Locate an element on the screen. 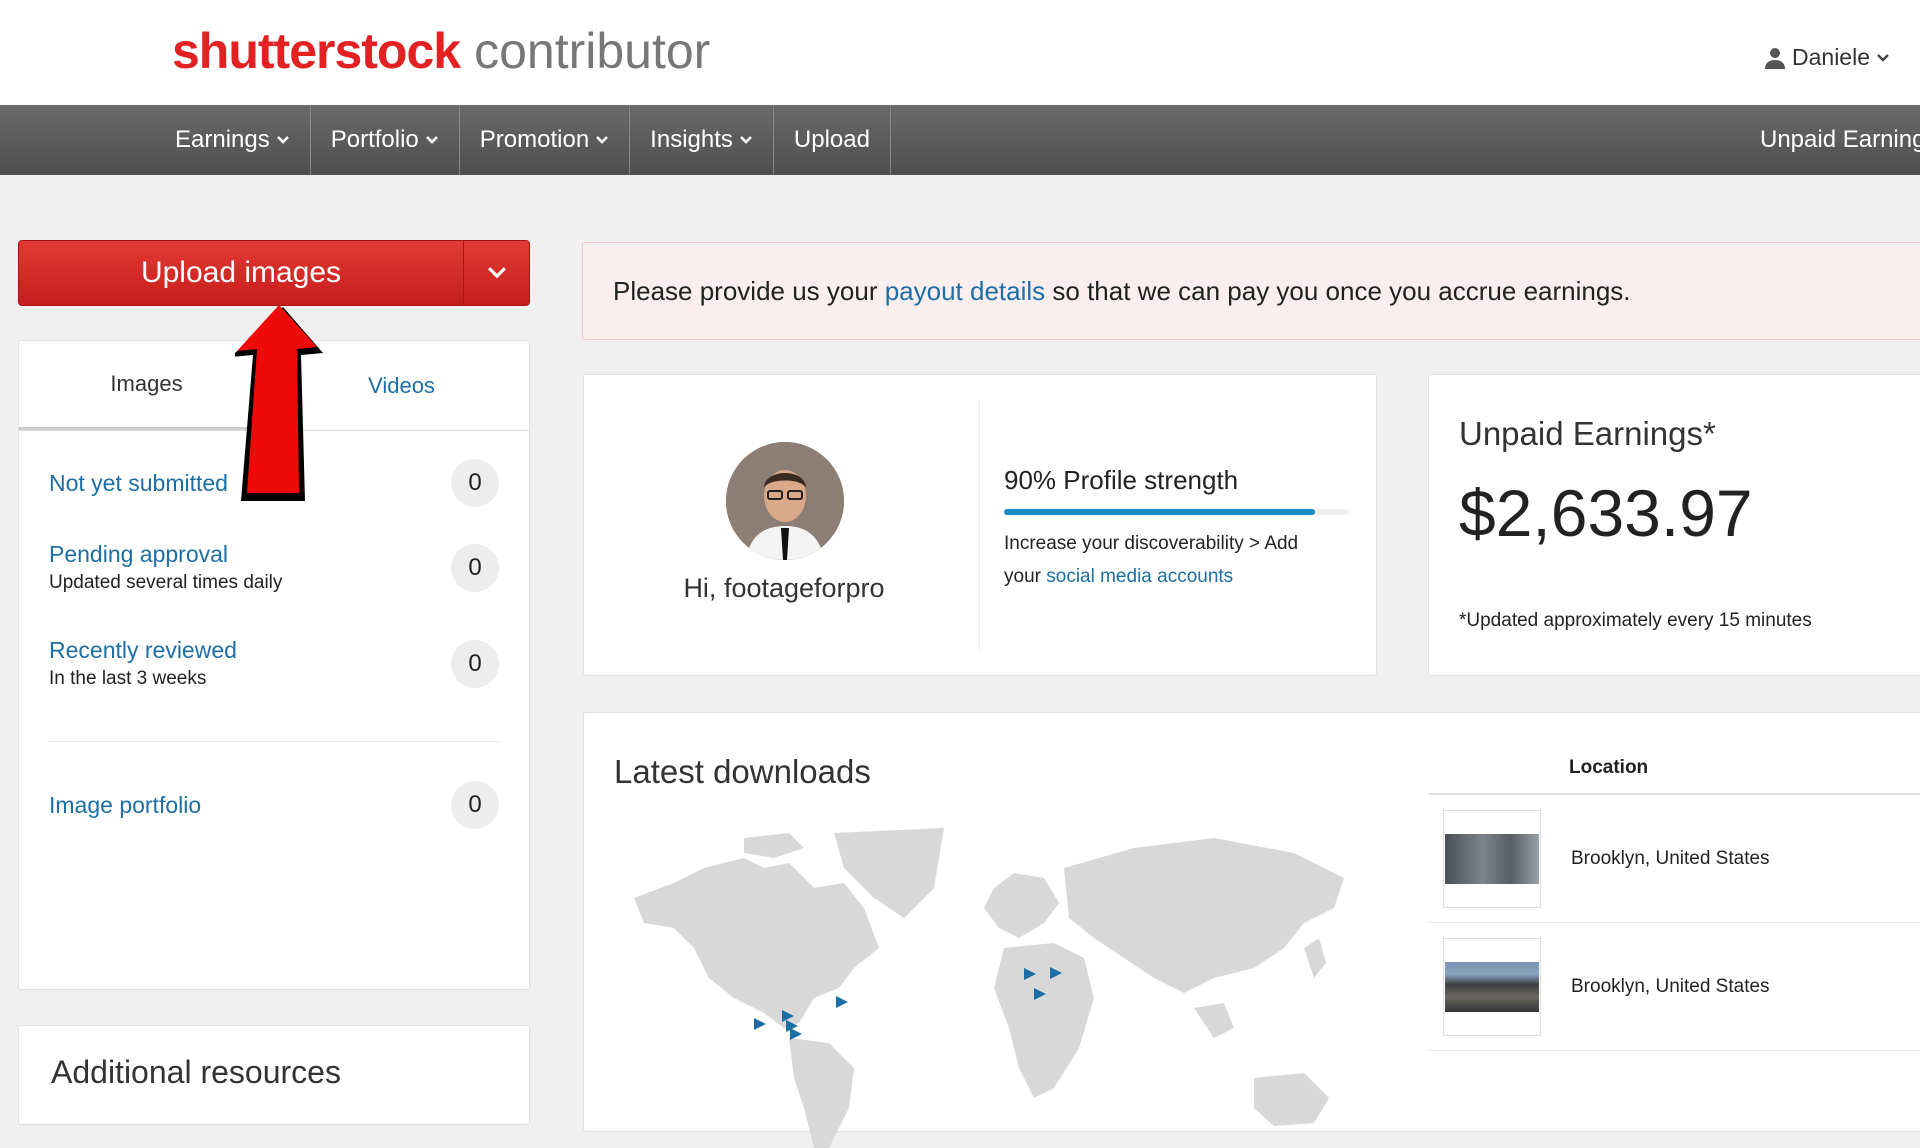  row-subtitle: Updated several times daily is located at coordinates (166, 582).